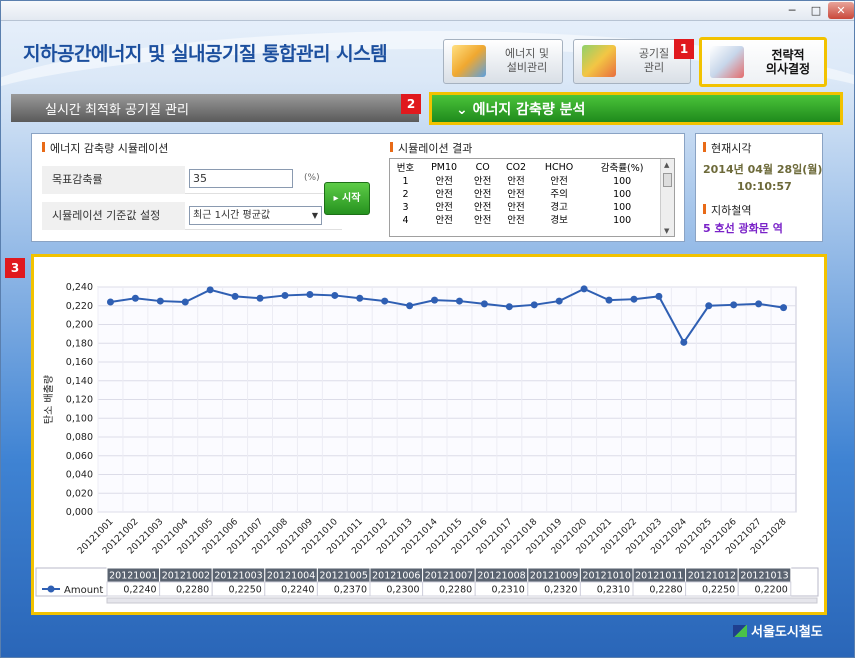 The image size is (855, 658). Describe the element at coordinates (139, 590) in the screenshot. I see `data-table-value: 0,2240` at that location.